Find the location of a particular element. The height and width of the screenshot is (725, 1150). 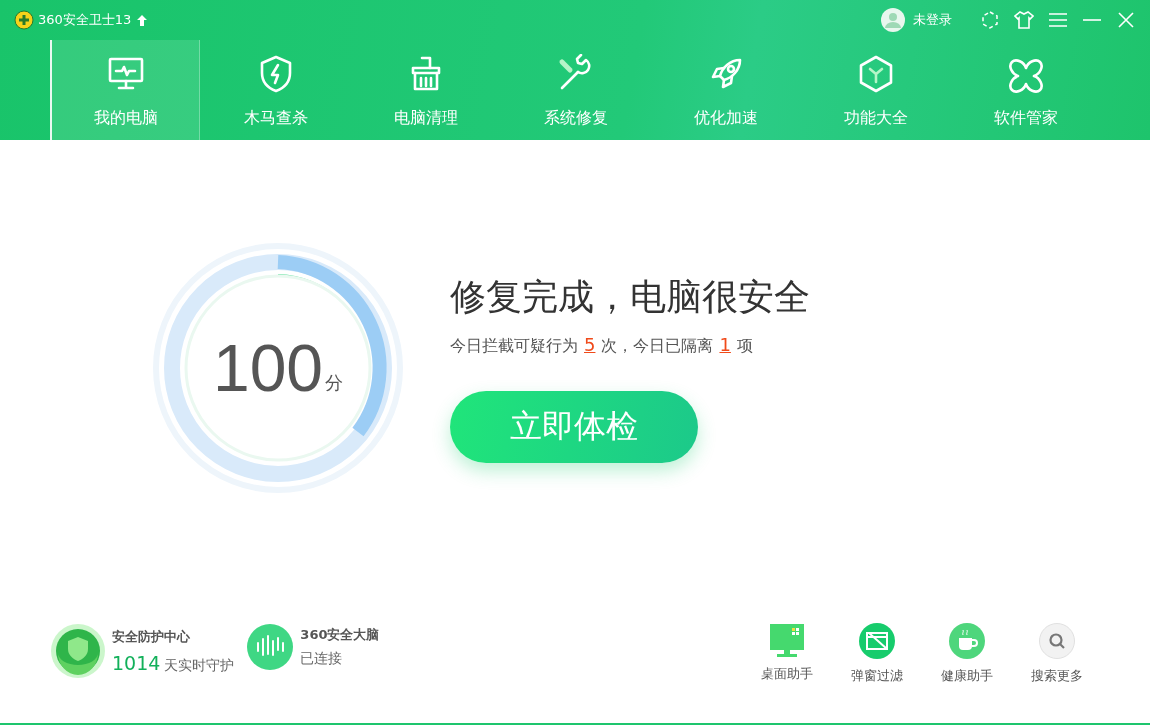

desktop-icon is located at coordinates (787, 640).